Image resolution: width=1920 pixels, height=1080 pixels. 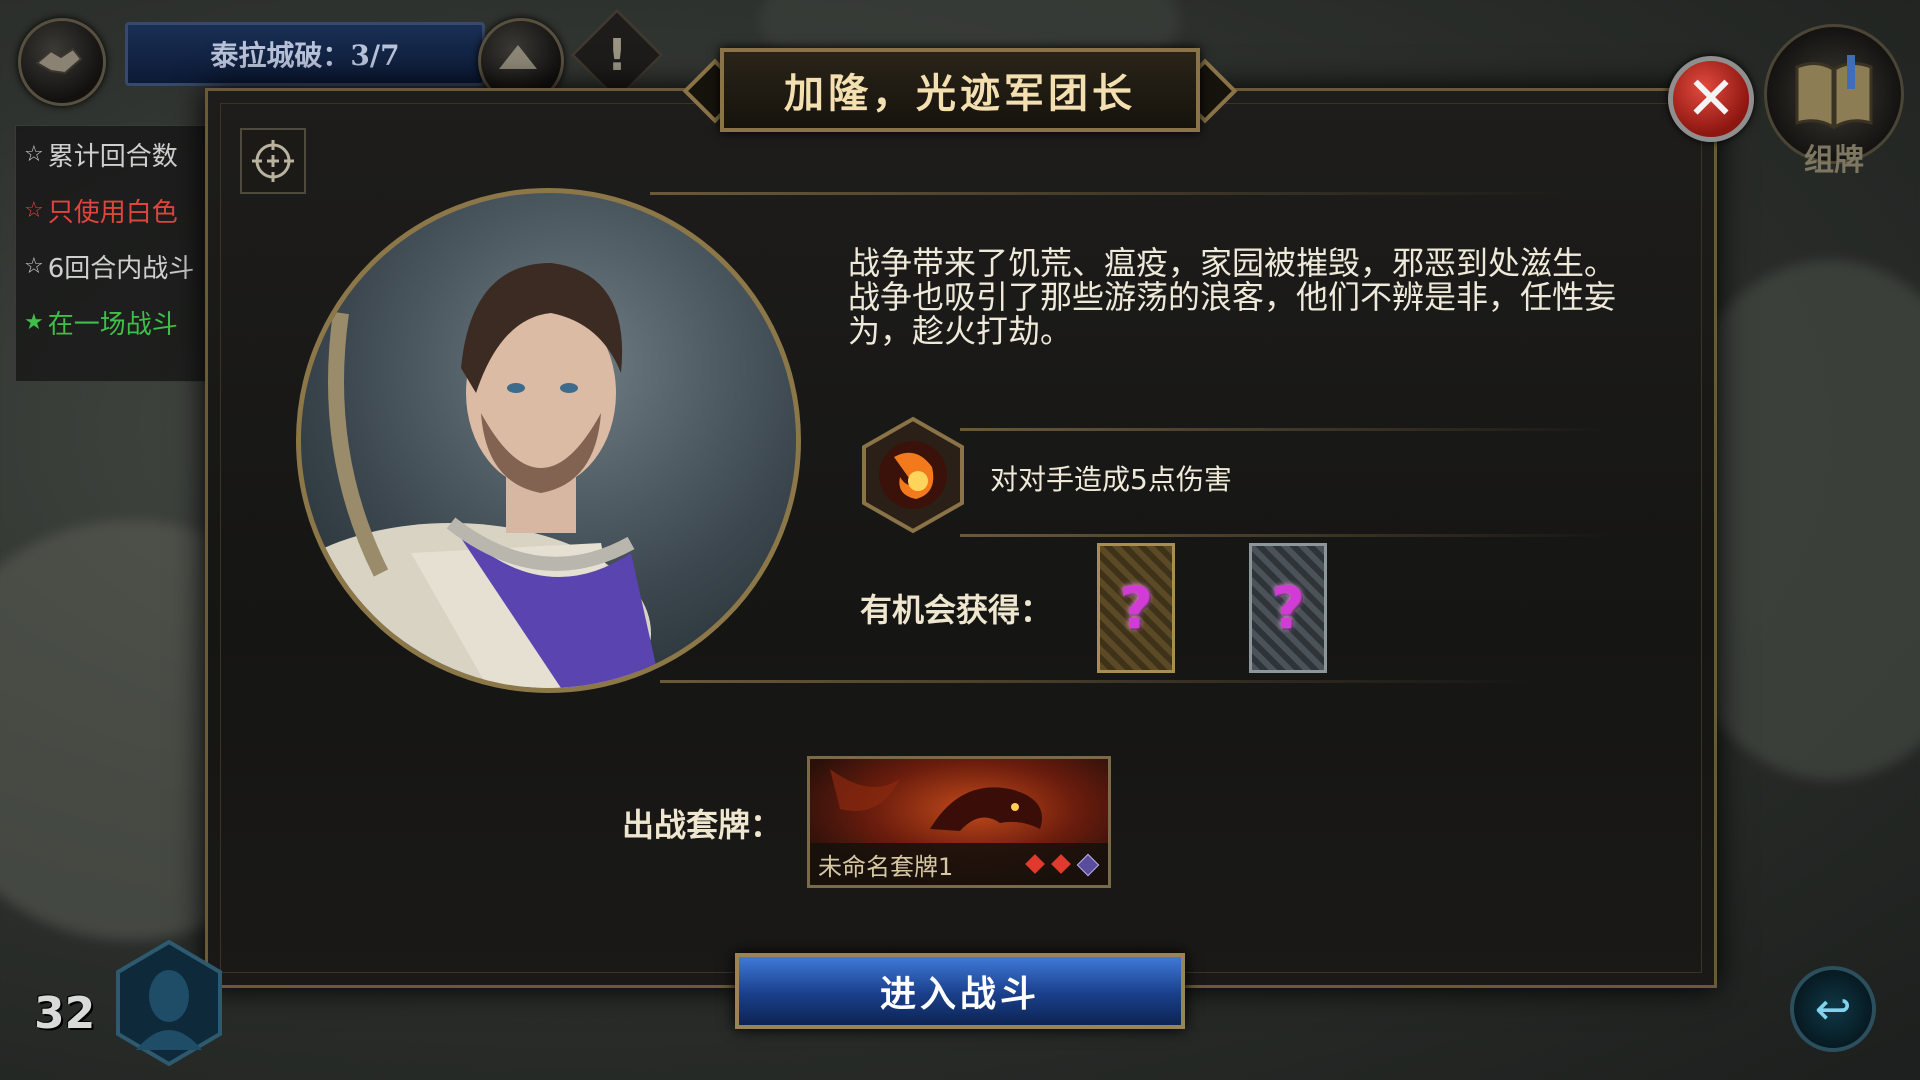 I want to click on exclamation-icon: !, so click(x=617, y=55).